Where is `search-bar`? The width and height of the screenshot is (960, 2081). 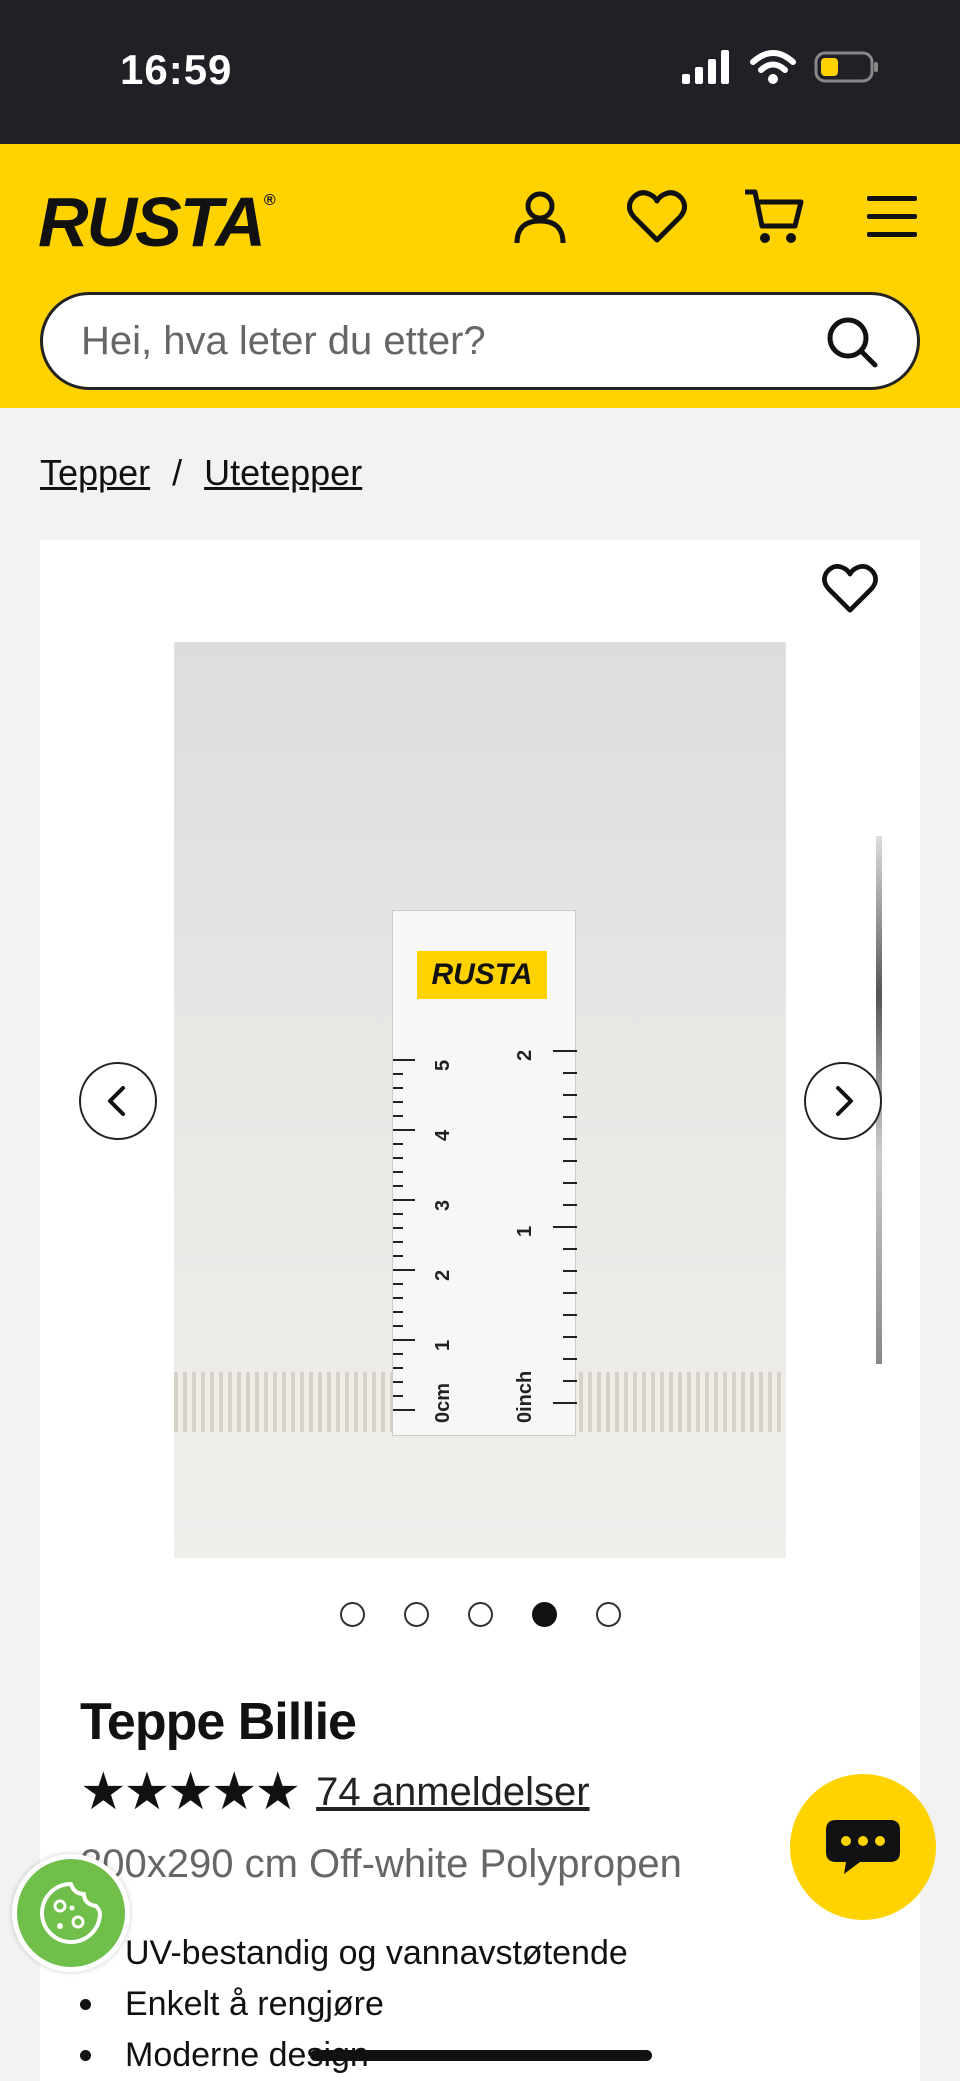 search-bar is located at coordinates (480, 341).